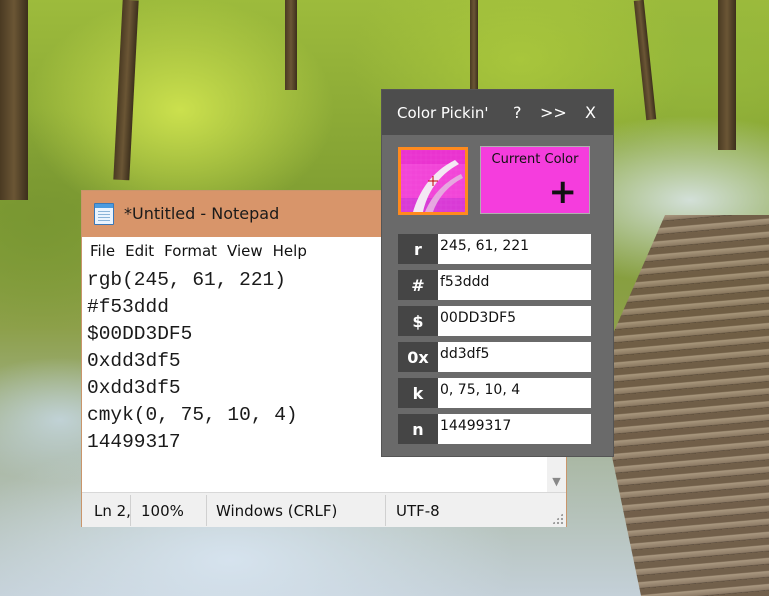 The width and height of the screenshot is (769, 596). Describe the element at coordinates (563, 192) in the screenshot. I see `plus-icon: +` at that location.